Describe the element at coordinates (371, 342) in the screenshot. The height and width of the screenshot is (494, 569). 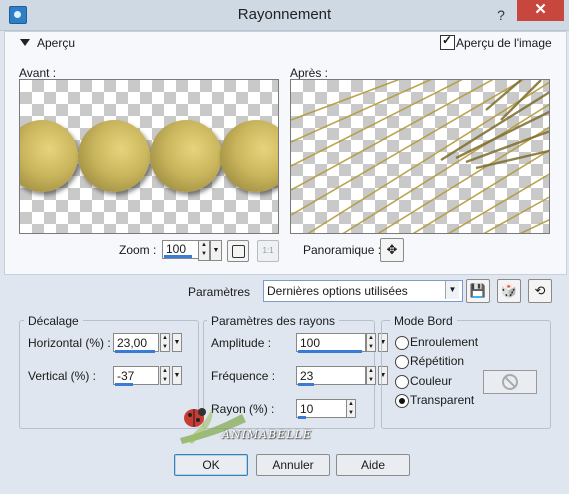
I see `amplitude-spinner: ▲ ▼` at that location.